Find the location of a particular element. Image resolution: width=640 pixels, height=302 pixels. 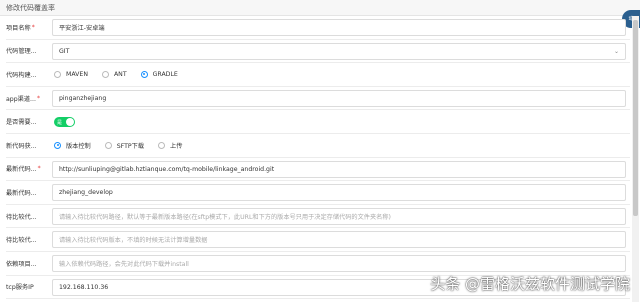

scrollbar-thumb is located at coordinates (635, 118).